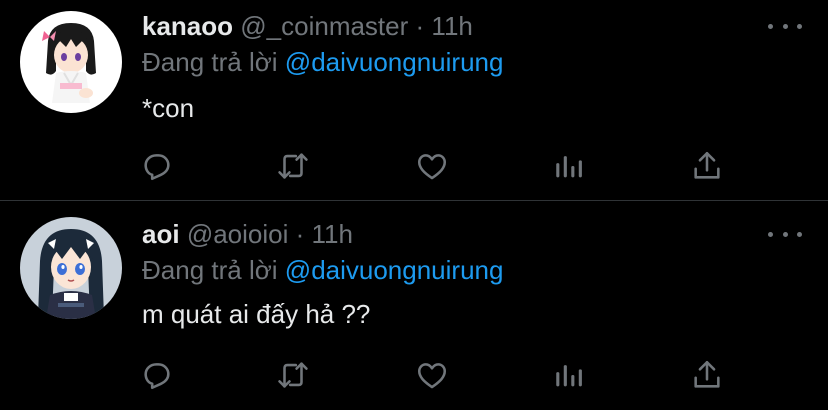 The image size is (828, 410). I want to click on timestamp: 11h, so click(332, 234).